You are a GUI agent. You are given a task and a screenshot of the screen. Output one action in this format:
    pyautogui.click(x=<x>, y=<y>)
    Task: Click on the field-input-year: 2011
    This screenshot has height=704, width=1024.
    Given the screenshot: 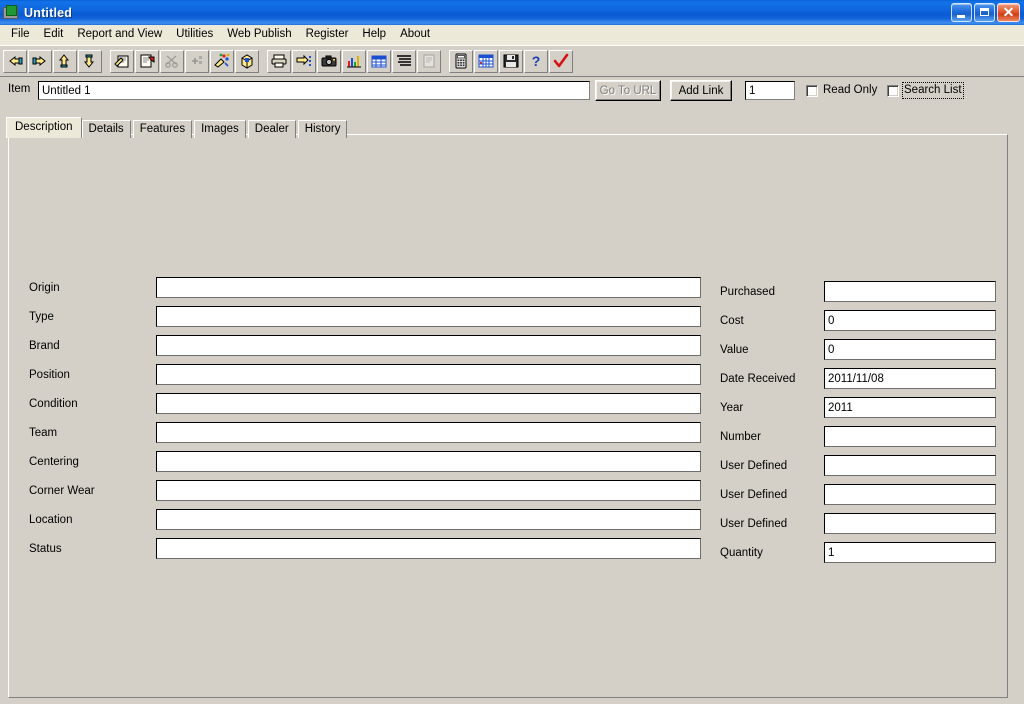 What is the action you would take?
    pyautogui.click(x=910, y=407)
    